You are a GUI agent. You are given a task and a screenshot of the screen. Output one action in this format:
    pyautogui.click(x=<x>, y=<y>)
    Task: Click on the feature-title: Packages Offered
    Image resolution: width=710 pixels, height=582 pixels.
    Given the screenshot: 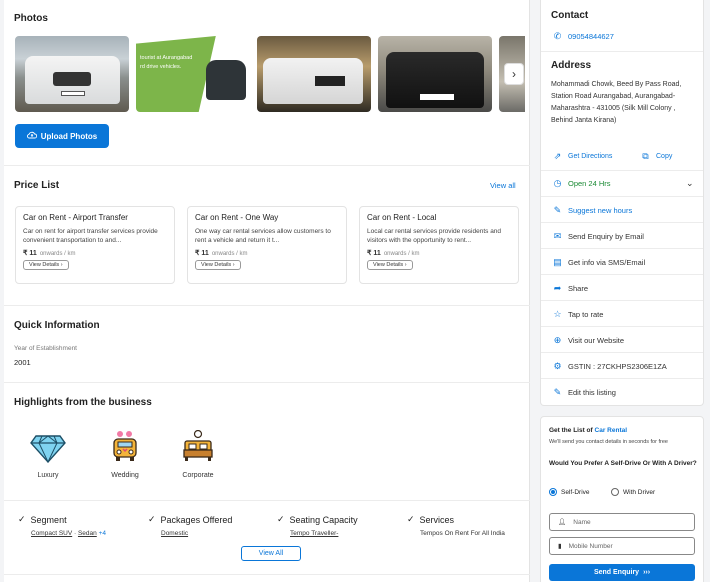 What is the action you would take?
    pyautogui.click(x=196, y=519)
    